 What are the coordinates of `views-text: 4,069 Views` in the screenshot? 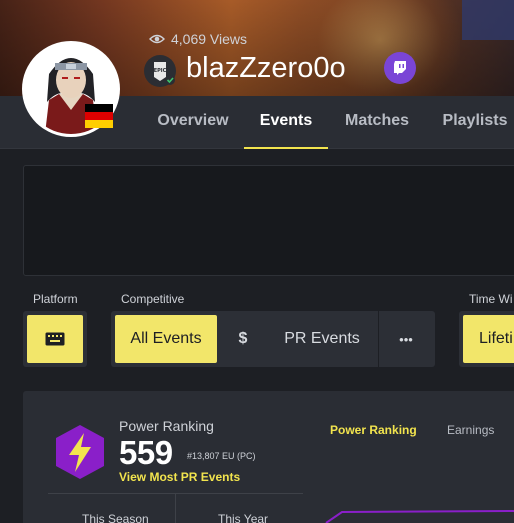 It's located at (209, 39).